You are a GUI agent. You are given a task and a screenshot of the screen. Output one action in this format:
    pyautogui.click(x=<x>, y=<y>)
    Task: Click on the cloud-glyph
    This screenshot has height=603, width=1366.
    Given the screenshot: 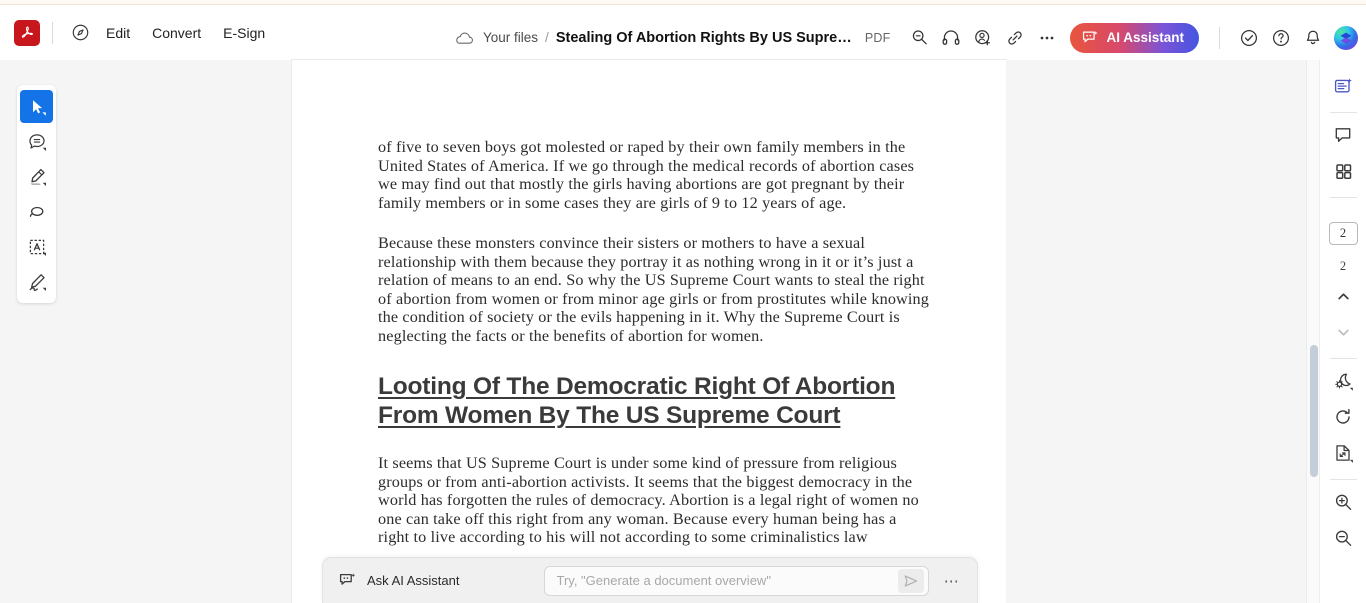 What is the action you would take?
    pyautogui.click(x=464, y=38)
    